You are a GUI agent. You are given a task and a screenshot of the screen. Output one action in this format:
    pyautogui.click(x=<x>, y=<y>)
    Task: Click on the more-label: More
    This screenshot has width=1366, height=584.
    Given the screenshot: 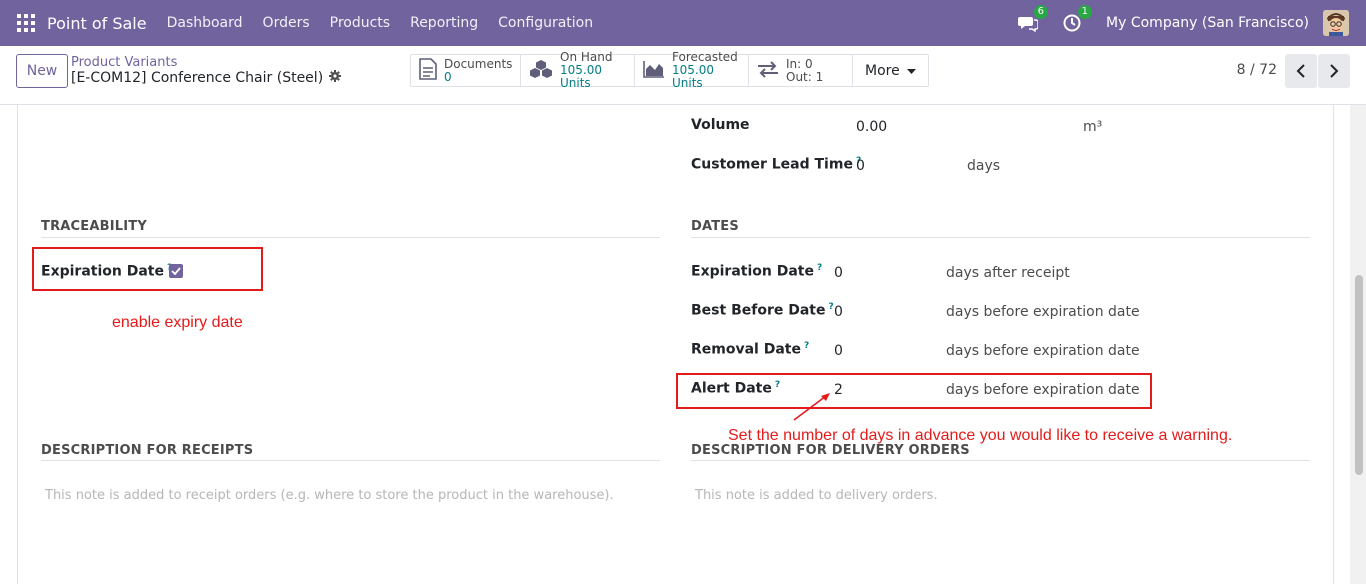 What is the action you would take?
    pyautogui.click(x=882, y=70)
    